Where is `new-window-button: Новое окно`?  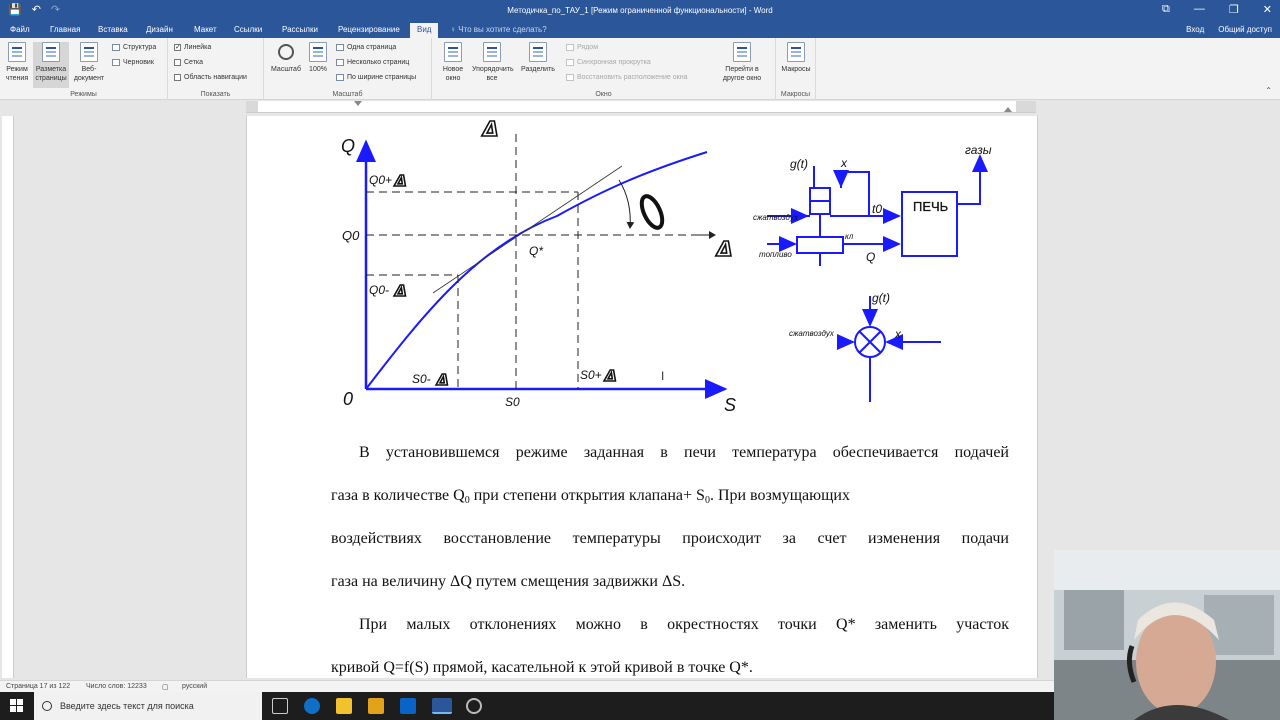
new-window-button: Новое окно is located at coordinates (453, 62).